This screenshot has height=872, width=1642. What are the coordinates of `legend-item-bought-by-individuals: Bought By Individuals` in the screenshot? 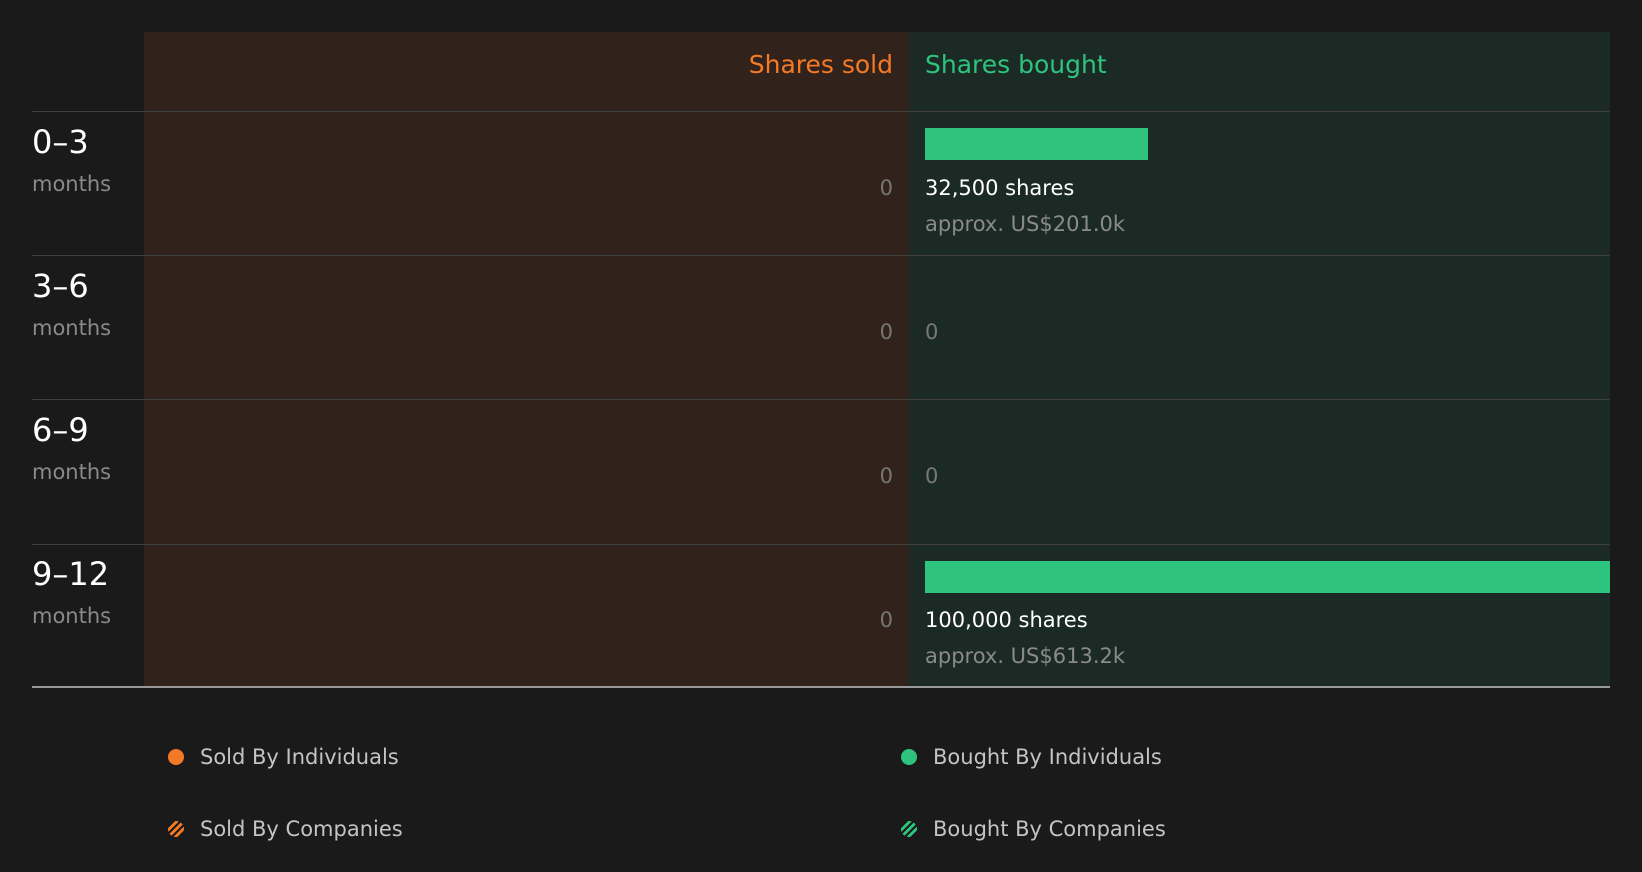 It's located at (1031, 757).